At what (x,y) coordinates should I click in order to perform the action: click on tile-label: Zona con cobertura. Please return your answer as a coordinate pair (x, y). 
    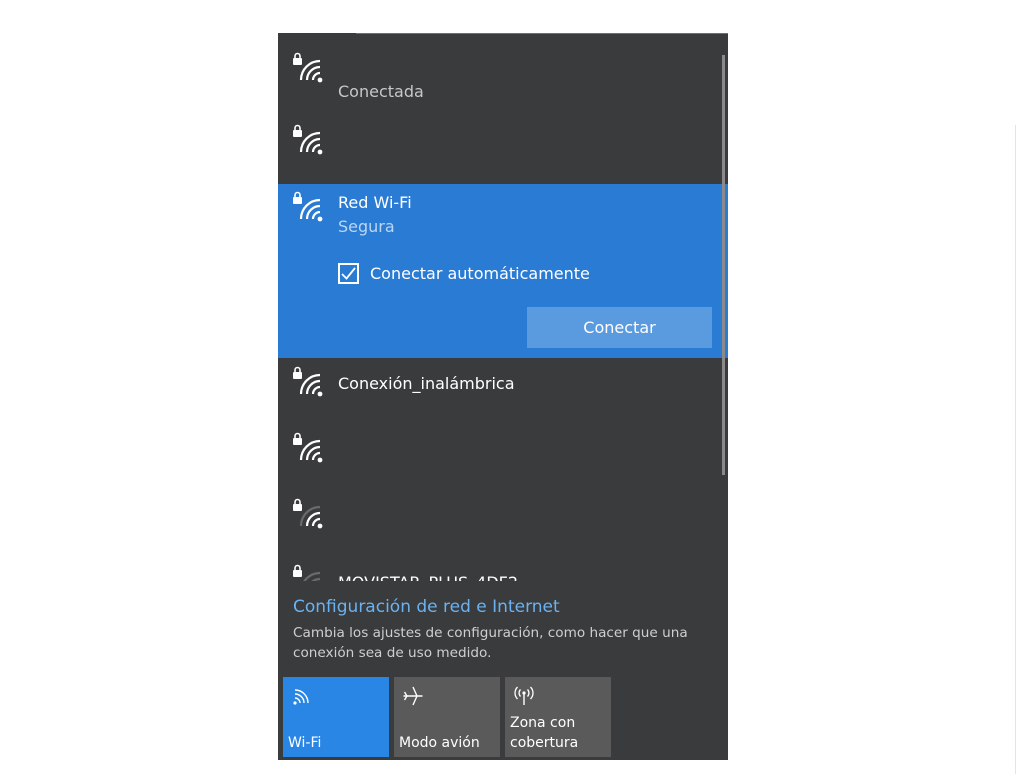
    Looking at the image, I should click on (544, 733).